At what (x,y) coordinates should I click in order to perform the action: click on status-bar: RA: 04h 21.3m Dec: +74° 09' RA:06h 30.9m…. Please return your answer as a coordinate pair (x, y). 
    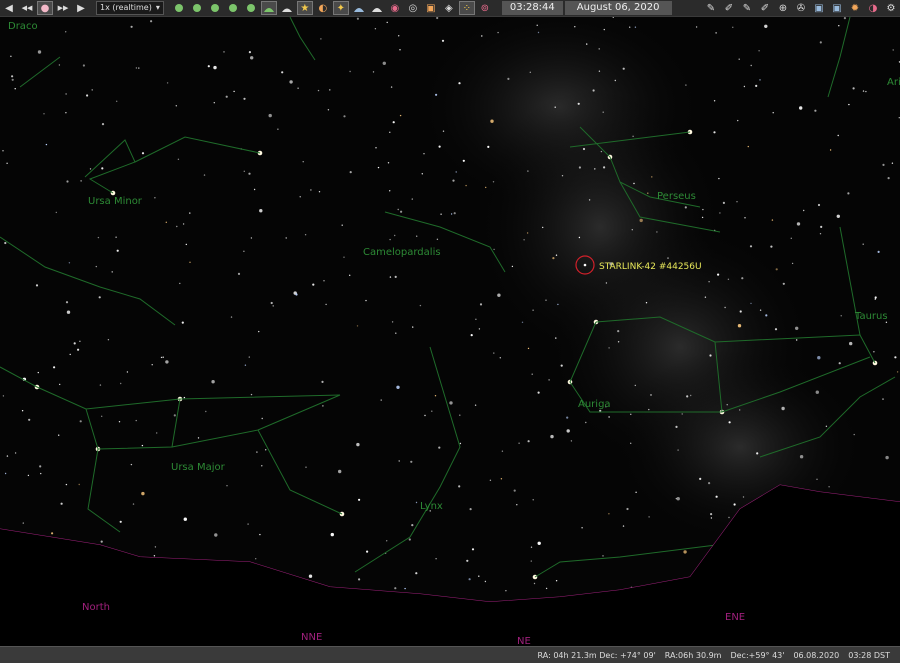
    Looking at the image, I should click on (450, 654).